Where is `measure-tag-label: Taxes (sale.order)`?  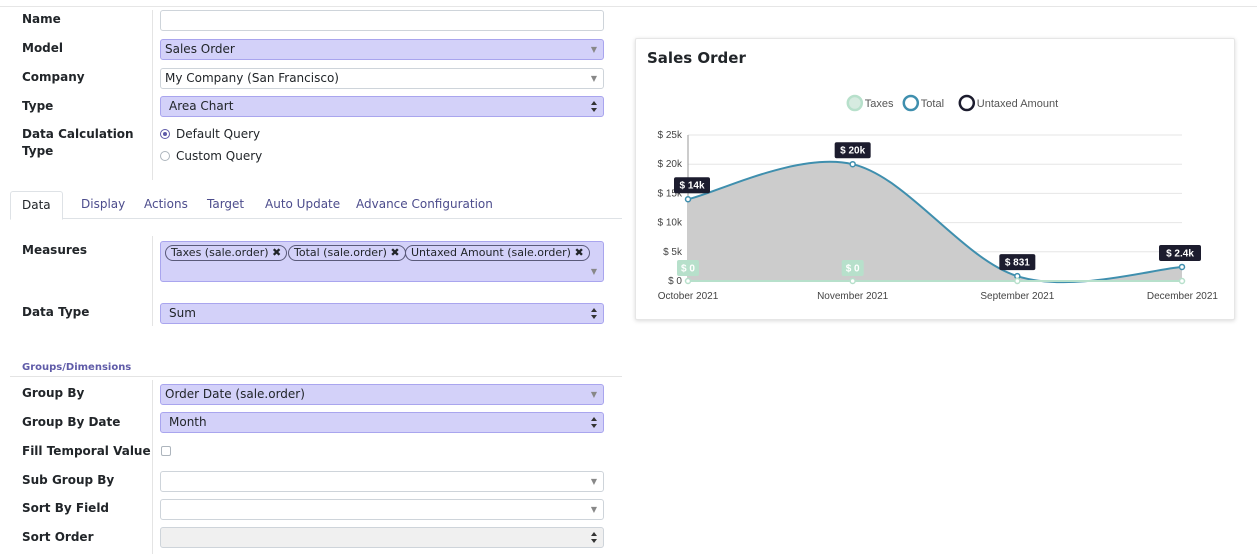 measure-tag-label: Taxes (sale.order) is located at coordinates (220, 252).